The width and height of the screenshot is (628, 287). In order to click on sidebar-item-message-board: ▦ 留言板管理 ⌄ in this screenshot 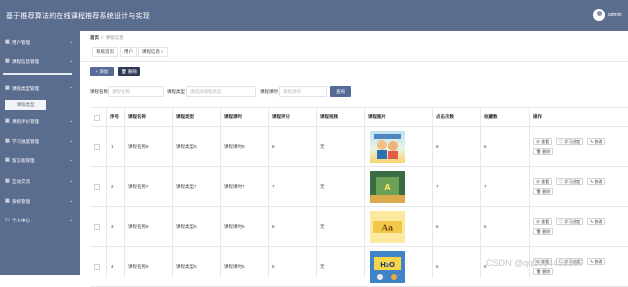, I will do `click(40, 161)`.